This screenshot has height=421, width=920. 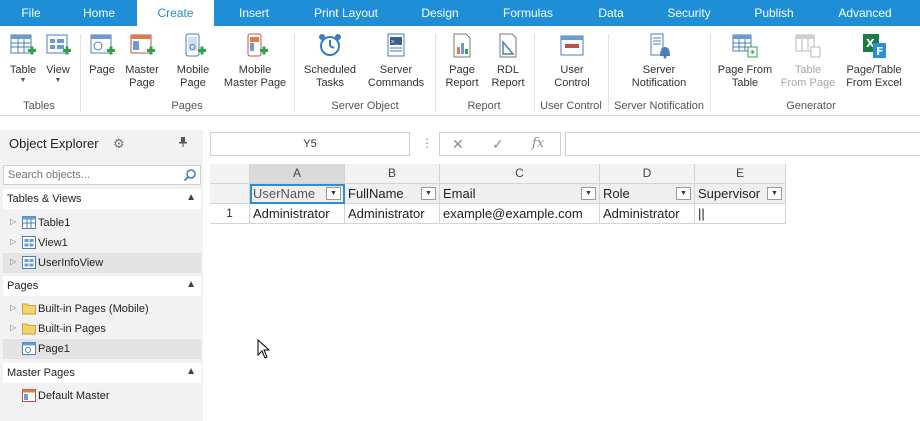 I want to click on group-label-server-notification: Server Notification, so click(x=659, y=106).